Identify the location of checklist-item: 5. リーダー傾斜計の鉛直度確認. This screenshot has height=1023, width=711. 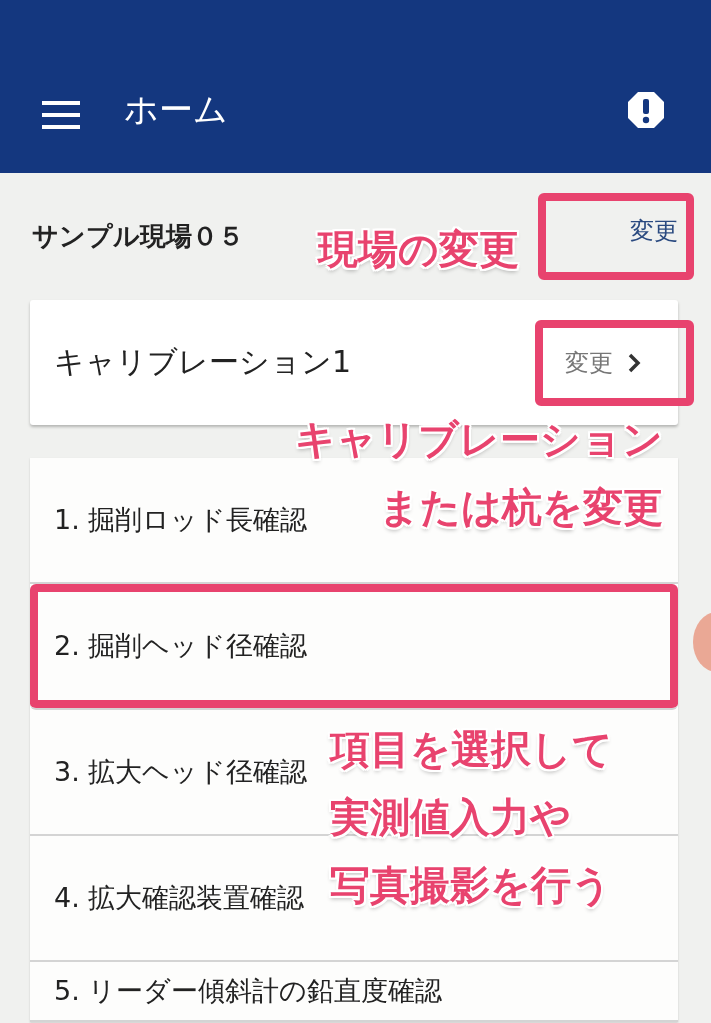
(354, 992).